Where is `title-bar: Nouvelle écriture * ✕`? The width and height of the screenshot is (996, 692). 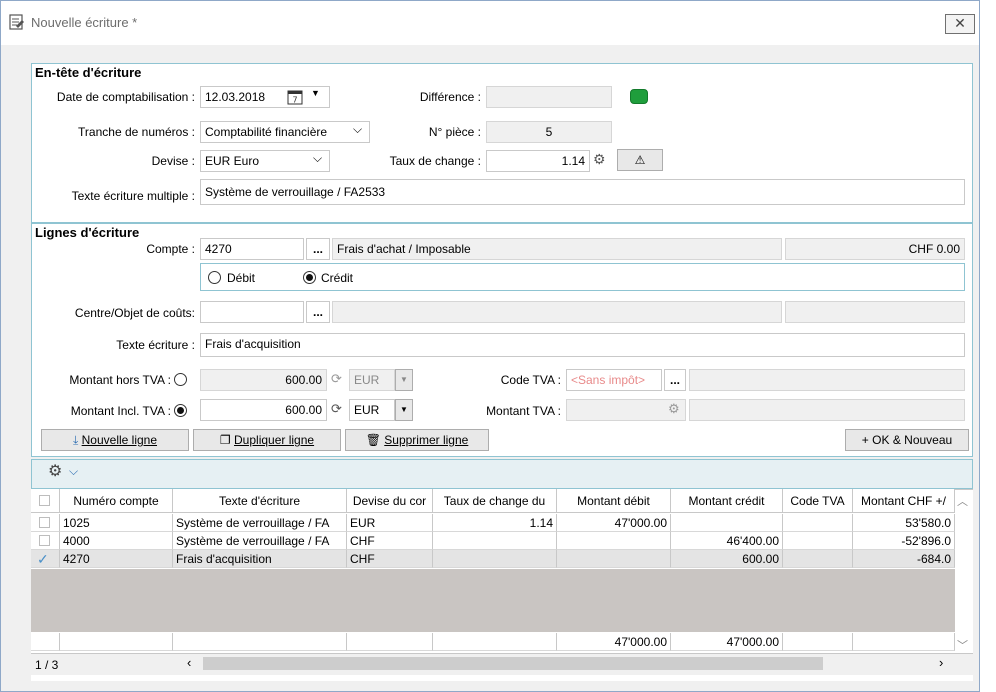 title-bar: Nouvelle écriture * ✕ is located at coordinates (490, 23).